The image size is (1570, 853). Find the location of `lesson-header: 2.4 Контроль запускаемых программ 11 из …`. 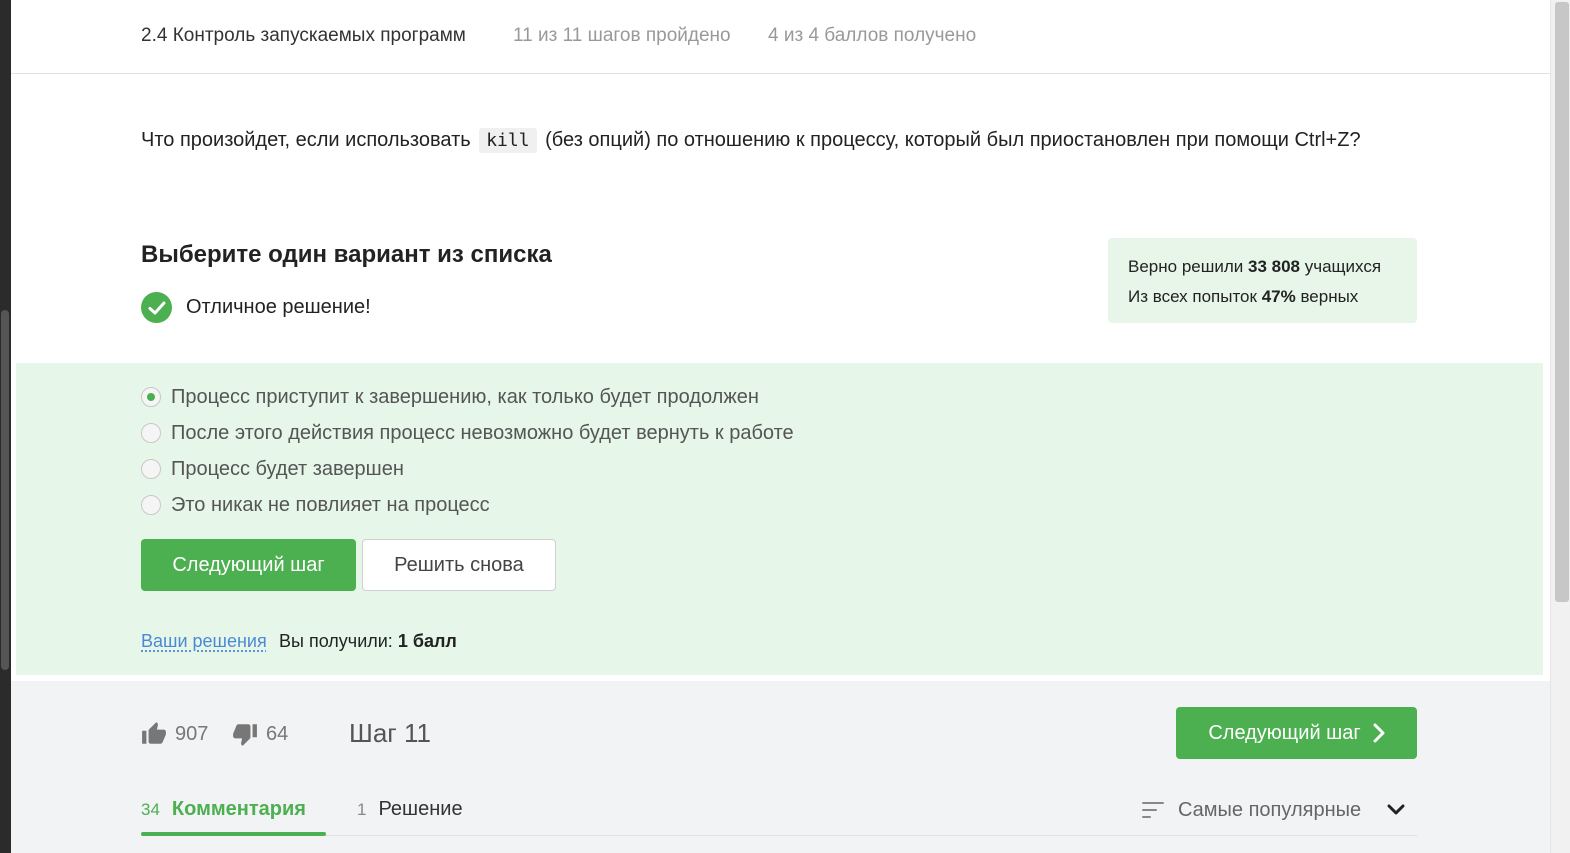

lesson-header: 2.4 Контроль запускаемых программ 11 из … is located at coordinates (780, 37).